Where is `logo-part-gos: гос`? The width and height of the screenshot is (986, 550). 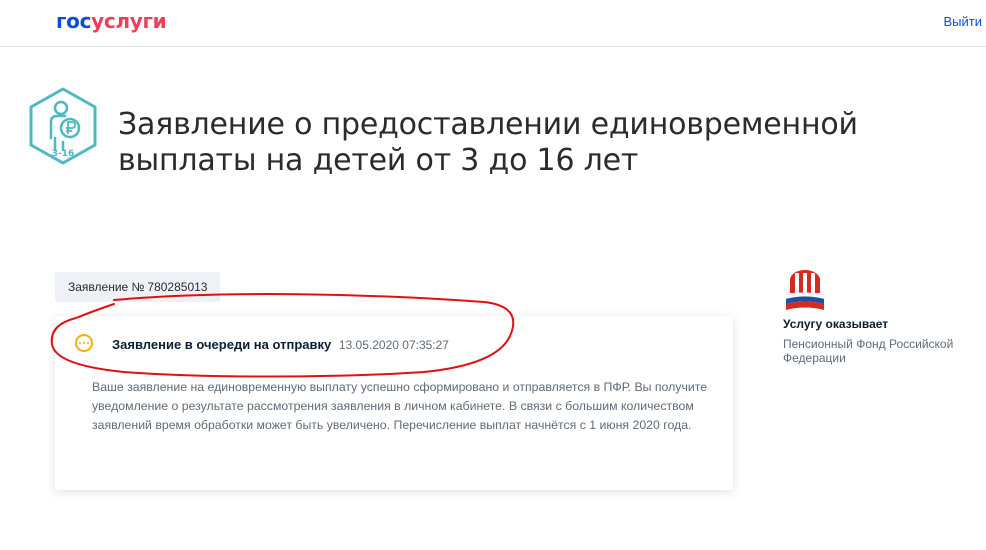
logo-part-gos: гос is located at coordinates (74, 21).